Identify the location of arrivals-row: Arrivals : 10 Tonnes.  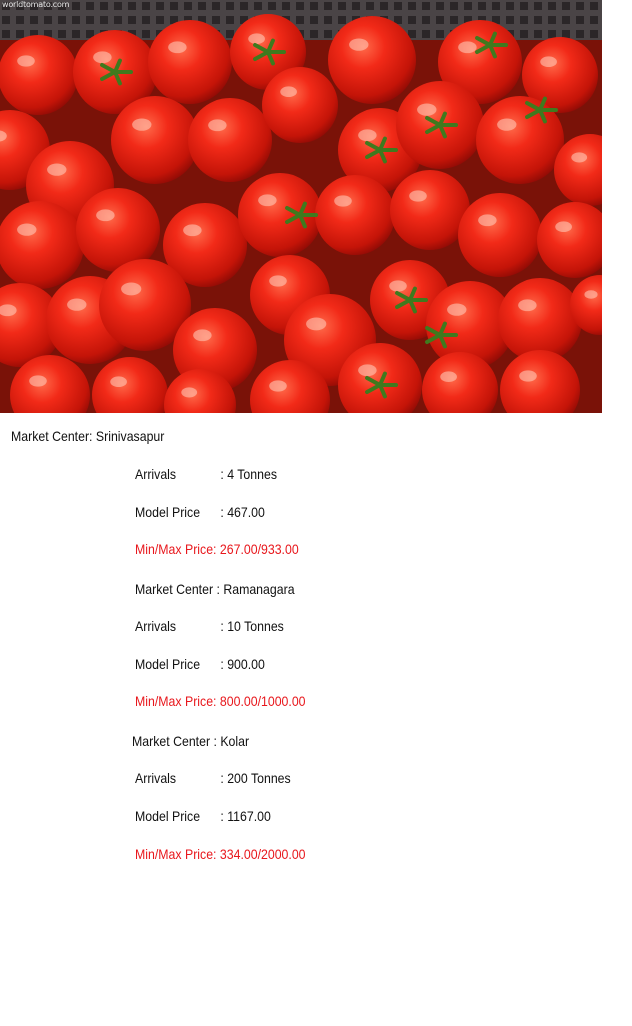
(223, 626).